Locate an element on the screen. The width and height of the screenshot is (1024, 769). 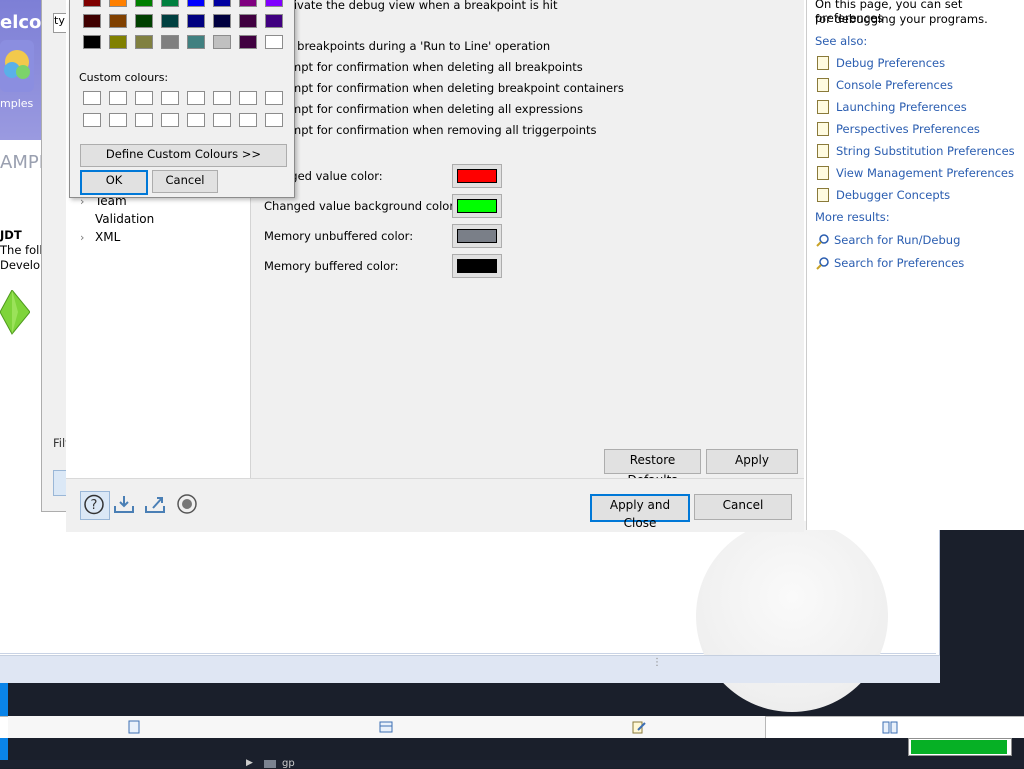
jdt-gem-icon is located at coordinates (15, 312).